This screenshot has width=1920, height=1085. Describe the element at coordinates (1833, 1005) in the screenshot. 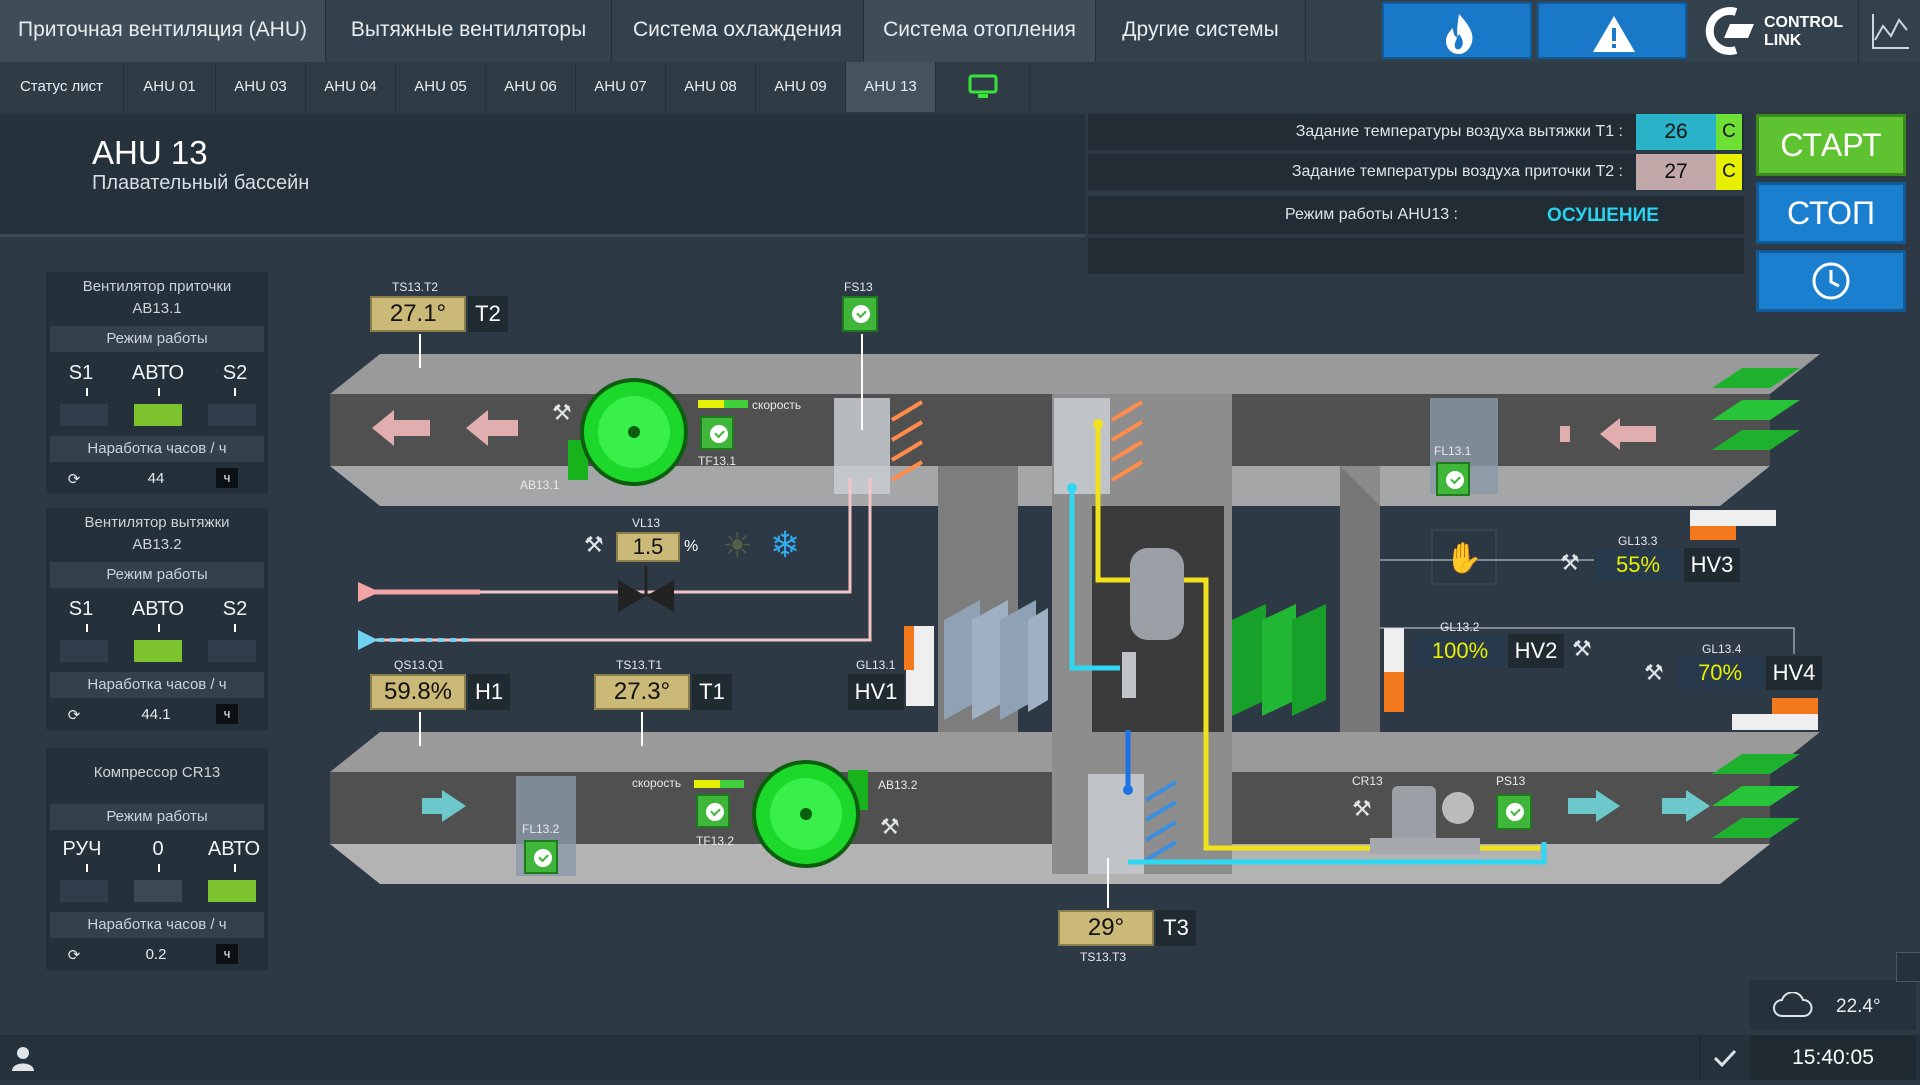

I see `weather-widget: 22.4°` at that location.